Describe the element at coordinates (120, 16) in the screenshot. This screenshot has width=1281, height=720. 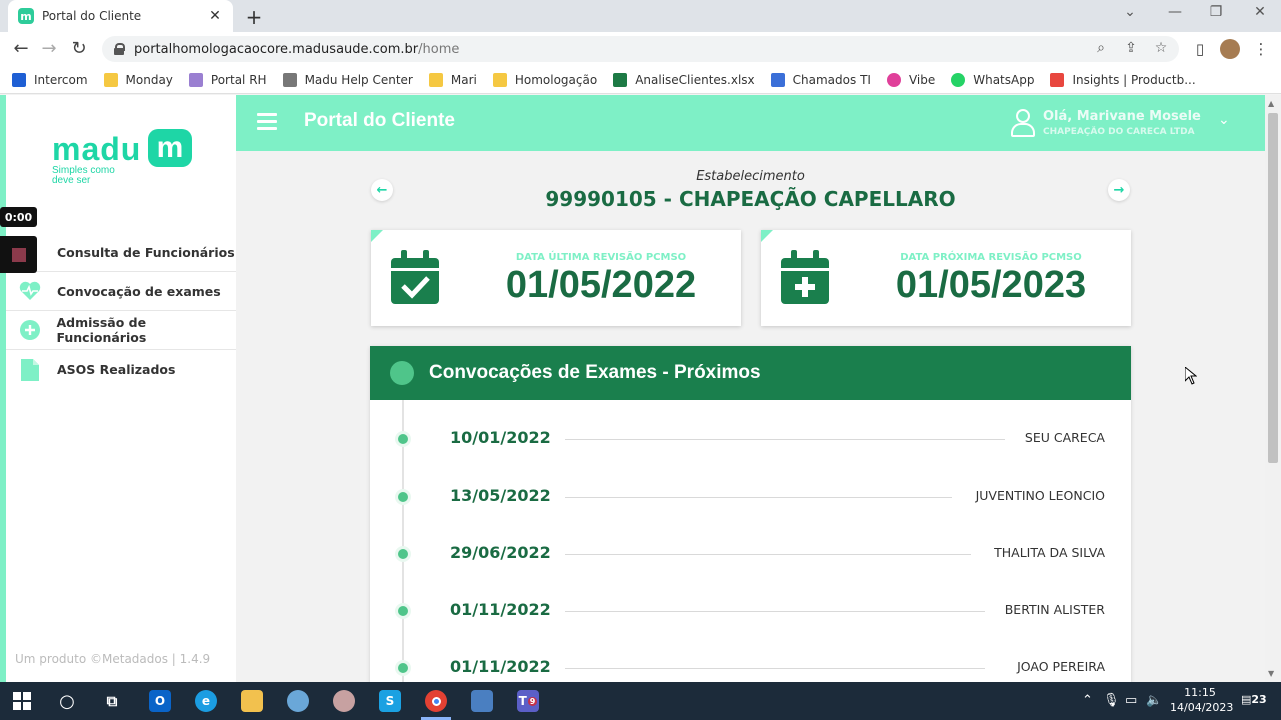
I see `browser-tab: m Portal do Cliente ✕` at that location.